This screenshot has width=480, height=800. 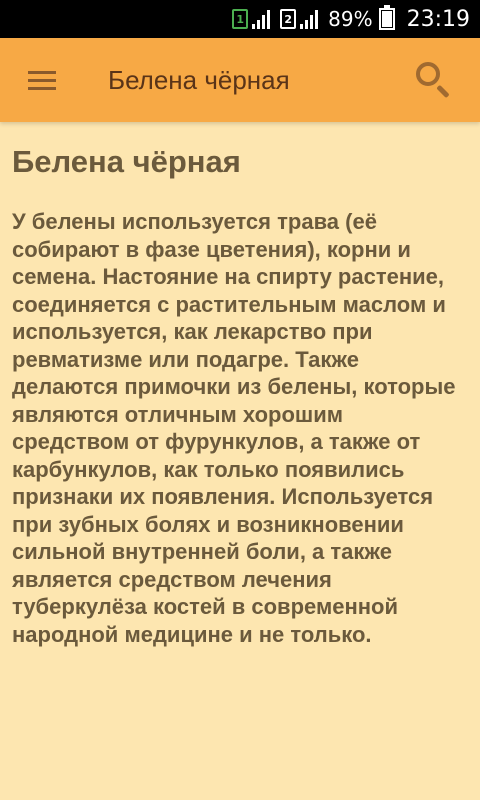 I want to click on search-icon, so click(x=438, y=80).